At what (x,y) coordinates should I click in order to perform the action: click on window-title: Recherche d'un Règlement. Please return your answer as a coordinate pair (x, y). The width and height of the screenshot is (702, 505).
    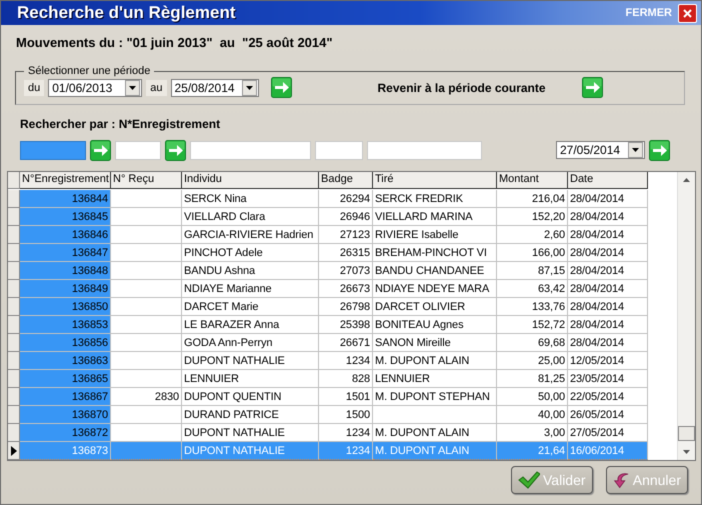
    Looking at the image, I should click on (126, 13).